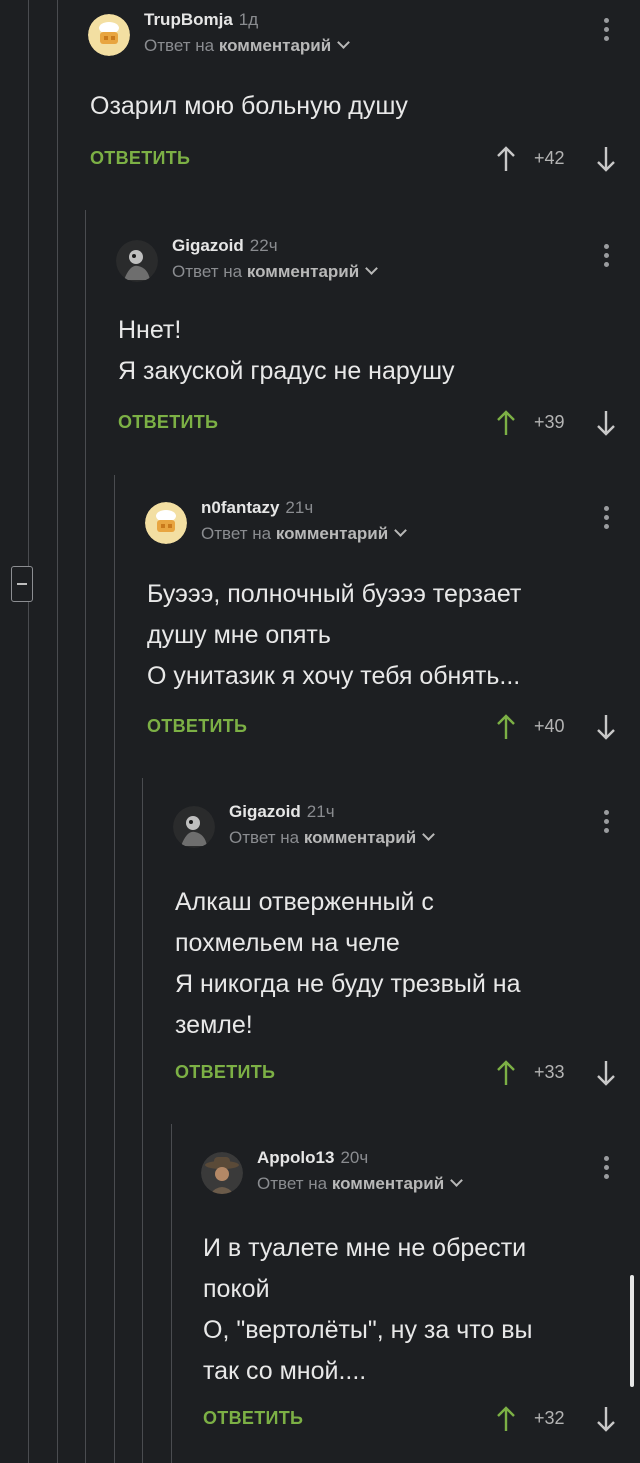  I want to click on vote-controls: +39, so click(556, 423).